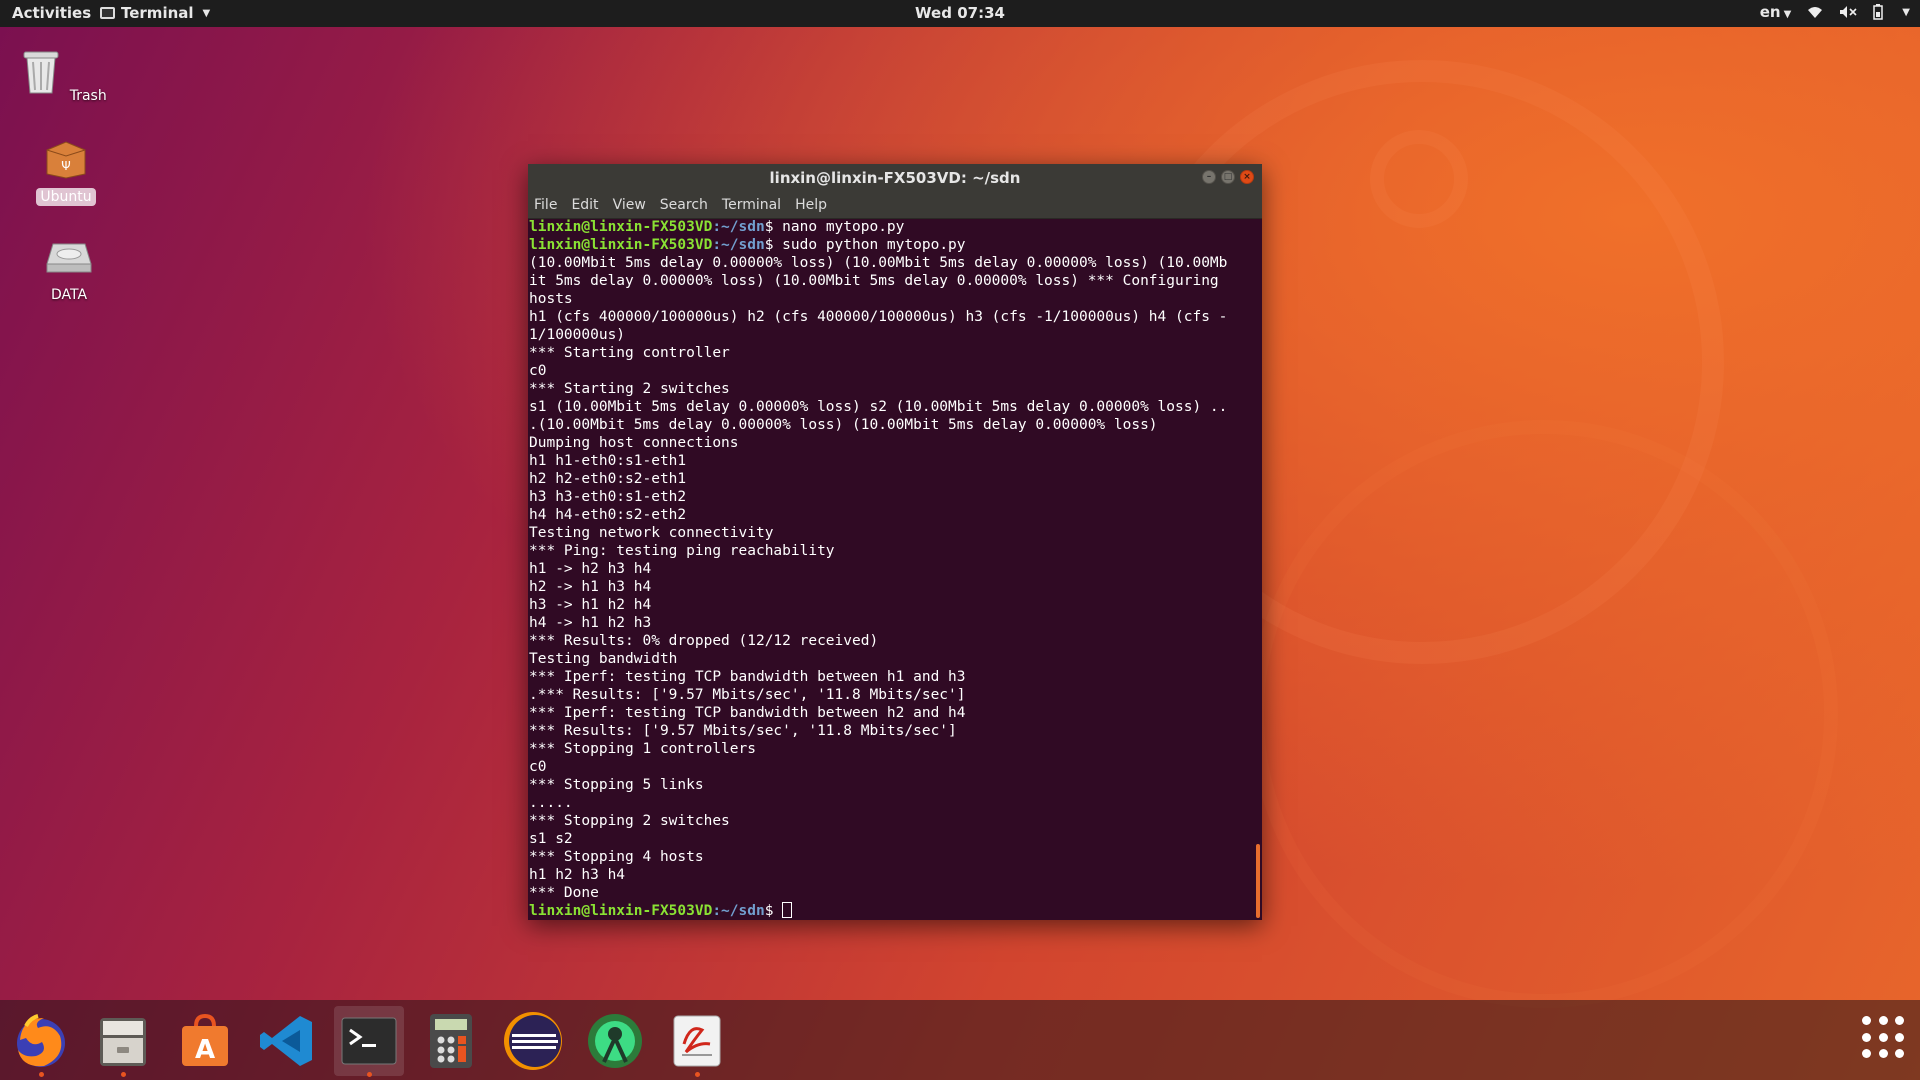 Image resolution: width=1920 pixels, height=1080 pixels. Describe the element at coordinates (634, 443) in the screenshot. I see `terminal-output-line: Dumping host connections` at that location.